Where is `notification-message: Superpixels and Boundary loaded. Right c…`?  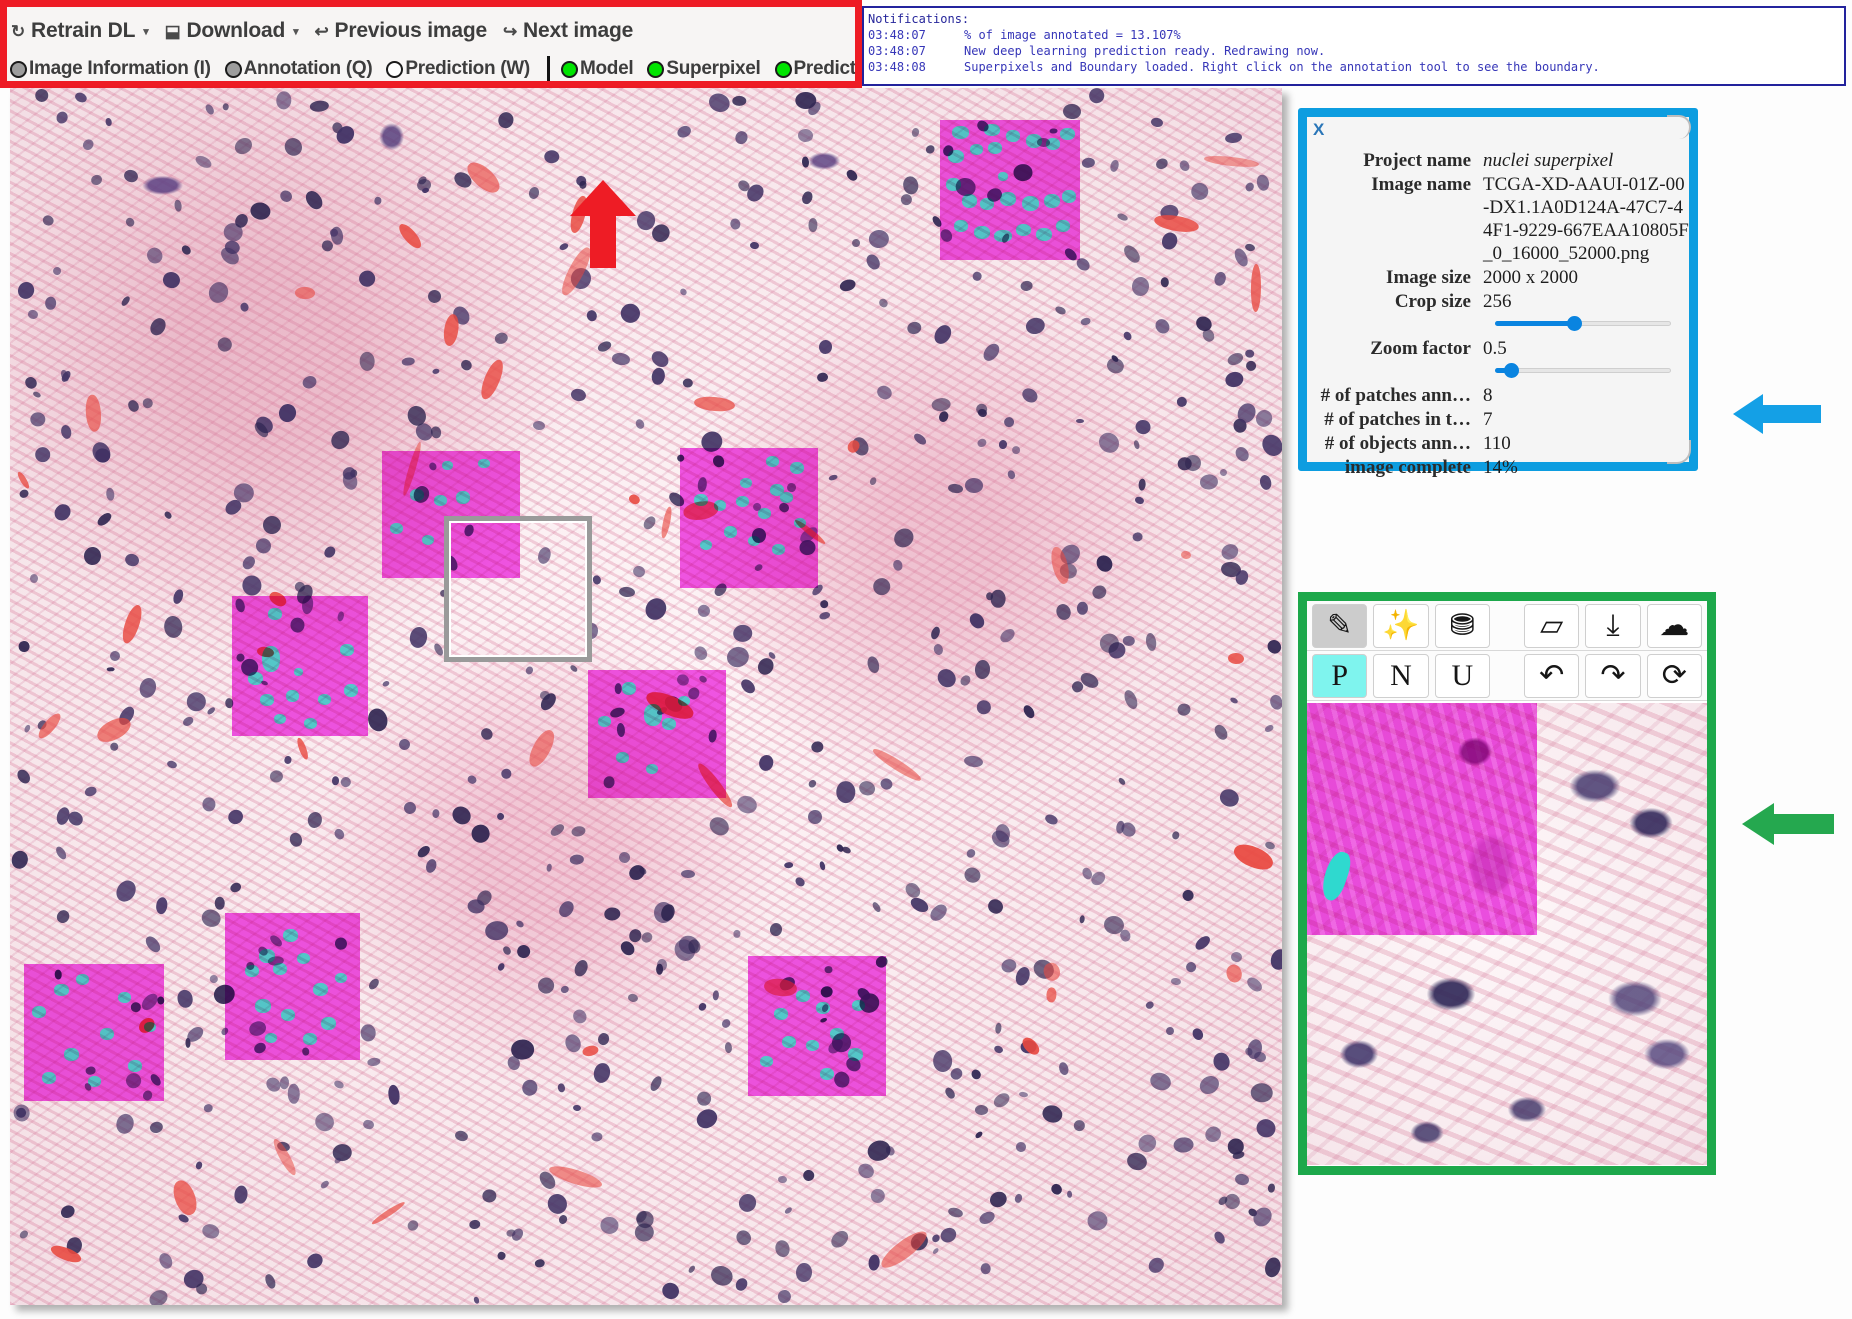
notification-message: Superpixels and Boundary loaded. Right c… is located at coordinates (1282, 67).